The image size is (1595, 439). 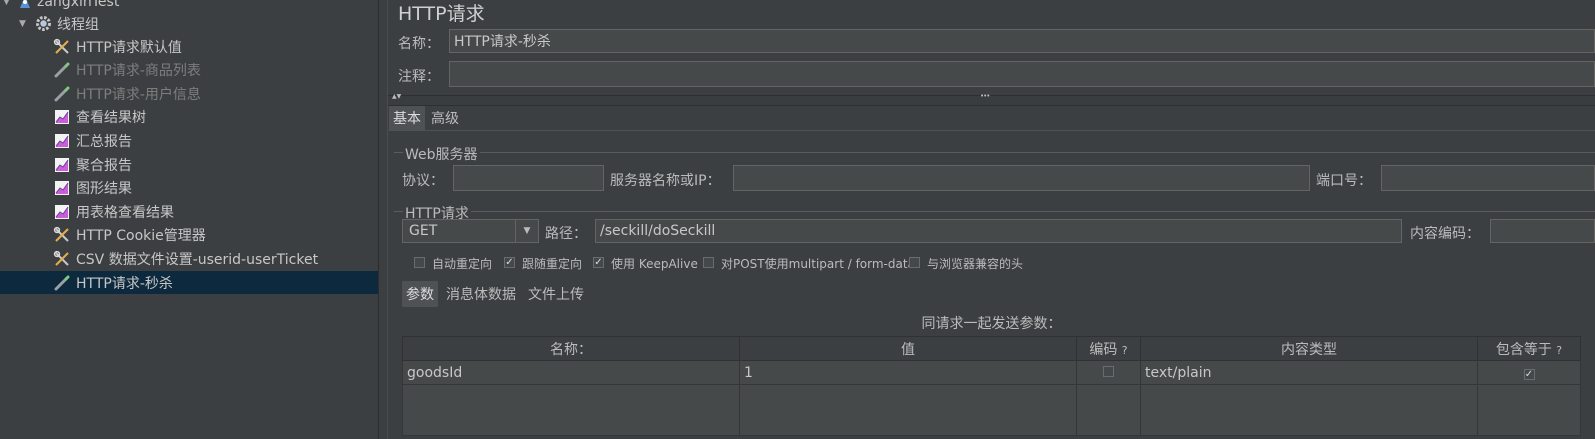 What do you see at coordinates (189, 117) in the screenshot?
I see `tree-node: 查看结果树` at bounding box center [189, 117].